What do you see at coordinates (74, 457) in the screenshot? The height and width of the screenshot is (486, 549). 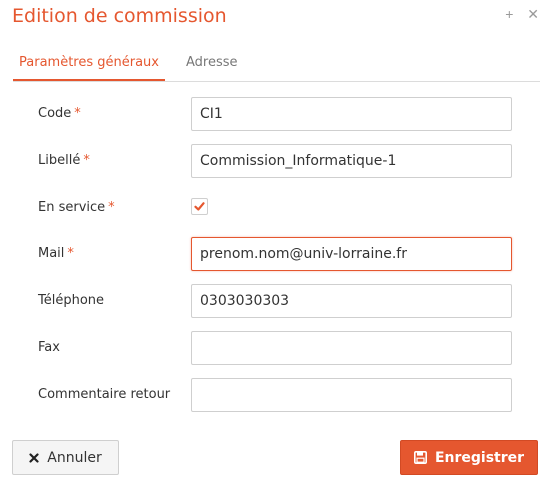 I see `cancel-label: Annuler` at bounding box center [74, 457].